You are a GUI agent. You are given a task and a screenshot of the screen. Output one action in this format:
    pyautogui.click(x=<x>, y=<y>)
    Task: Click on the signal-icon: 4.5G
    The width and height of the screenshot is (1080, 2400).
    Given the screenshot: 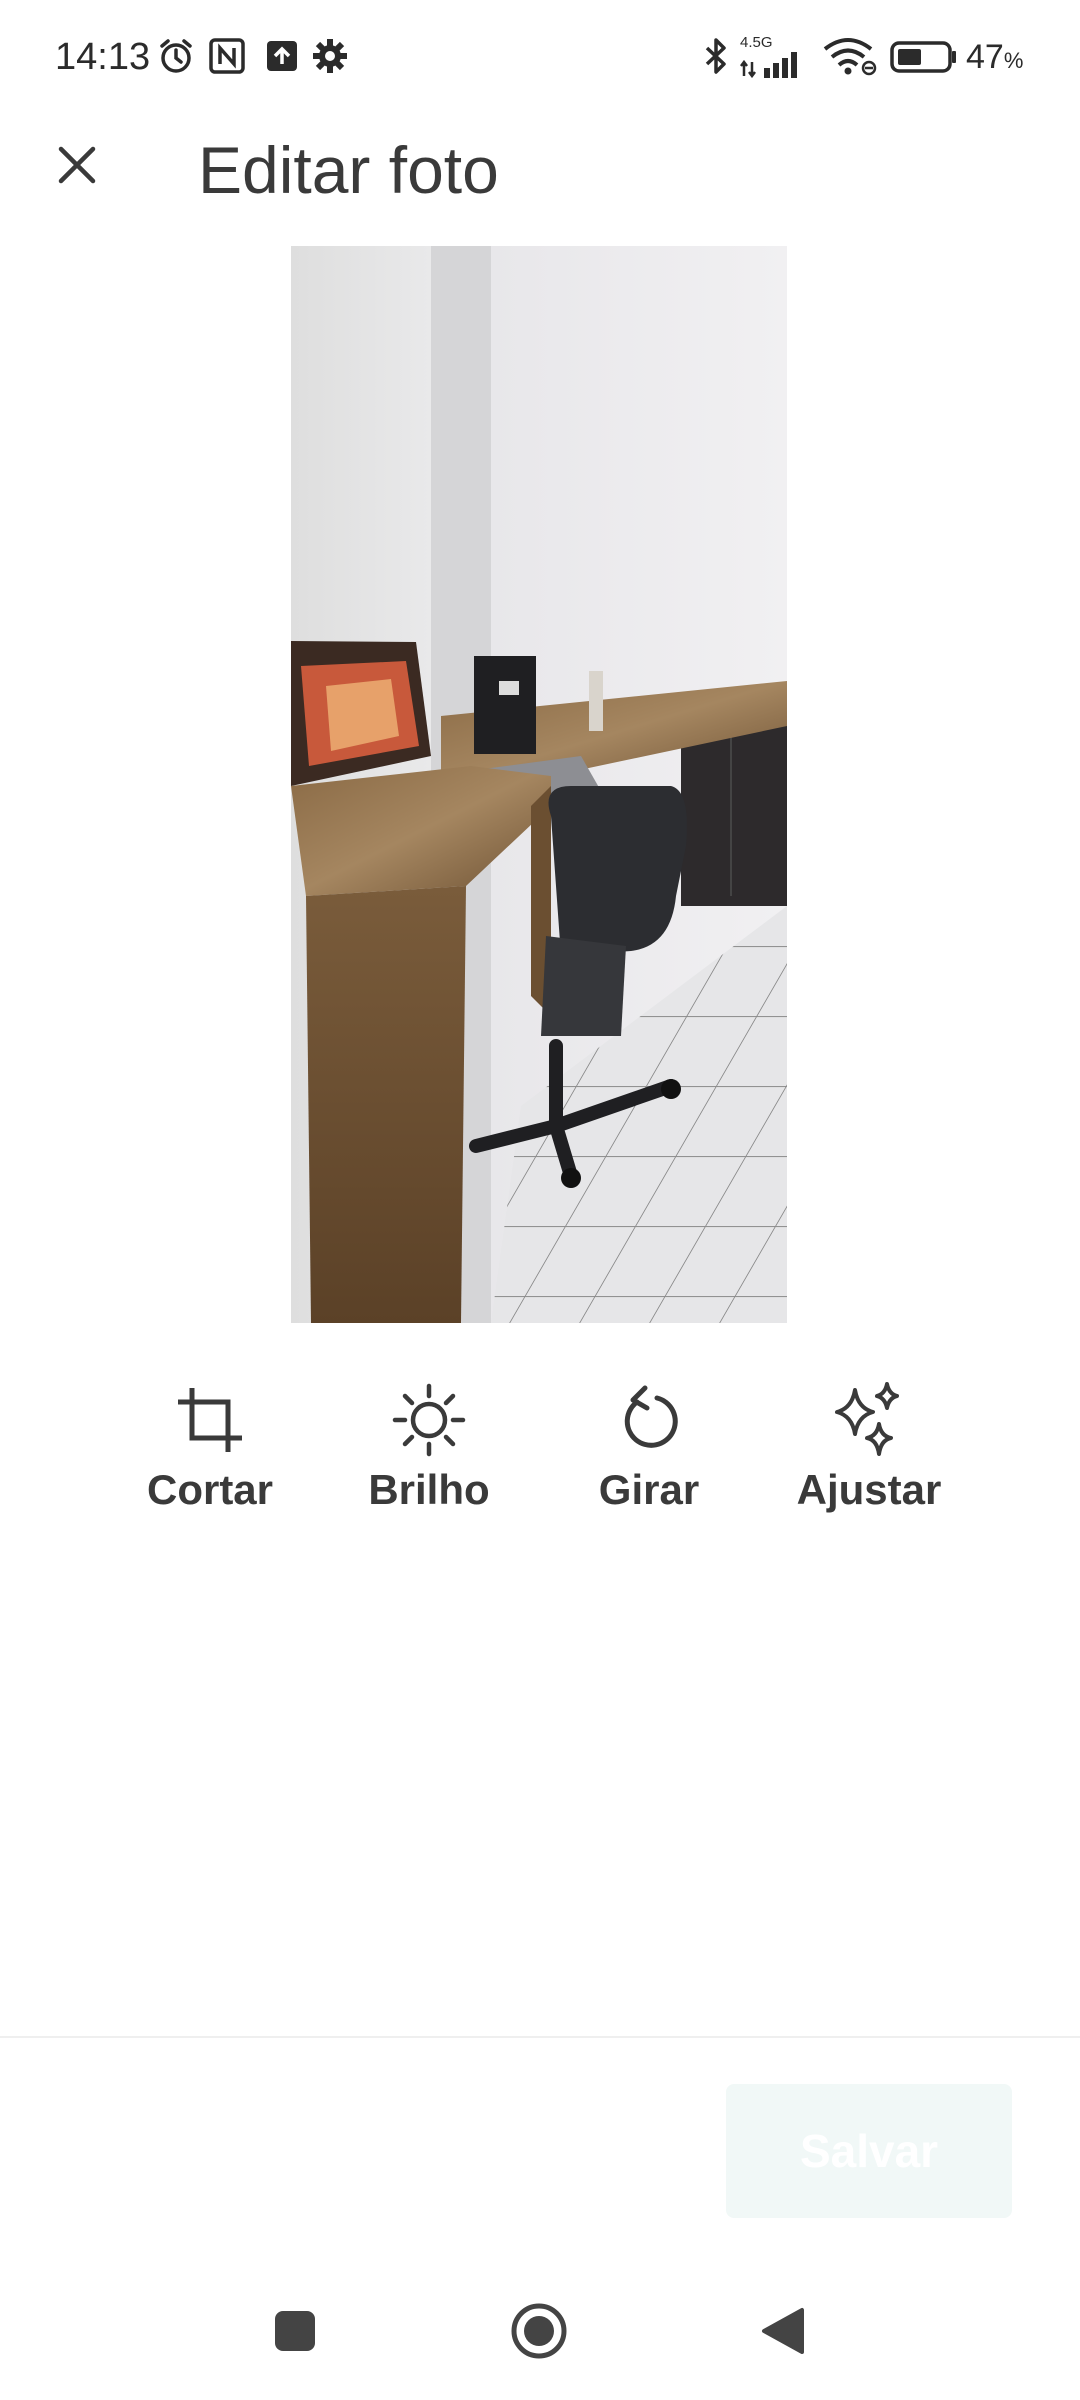 What is the action you would take?
    pyautogui.click(x=776, y=56)
    